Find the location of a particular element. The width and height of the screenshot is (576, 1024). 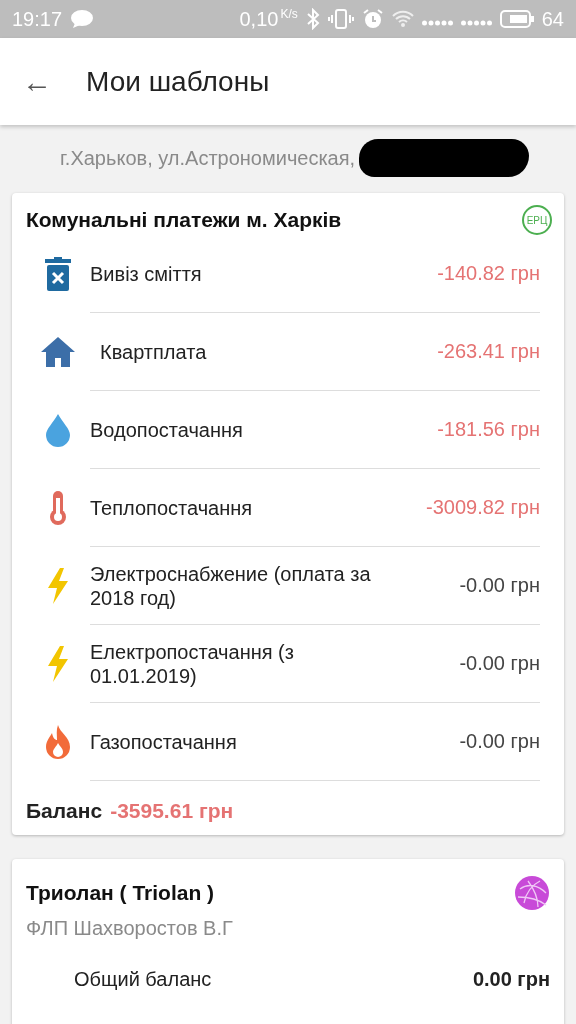

alarm-icon is located at coordinates (372, 19).